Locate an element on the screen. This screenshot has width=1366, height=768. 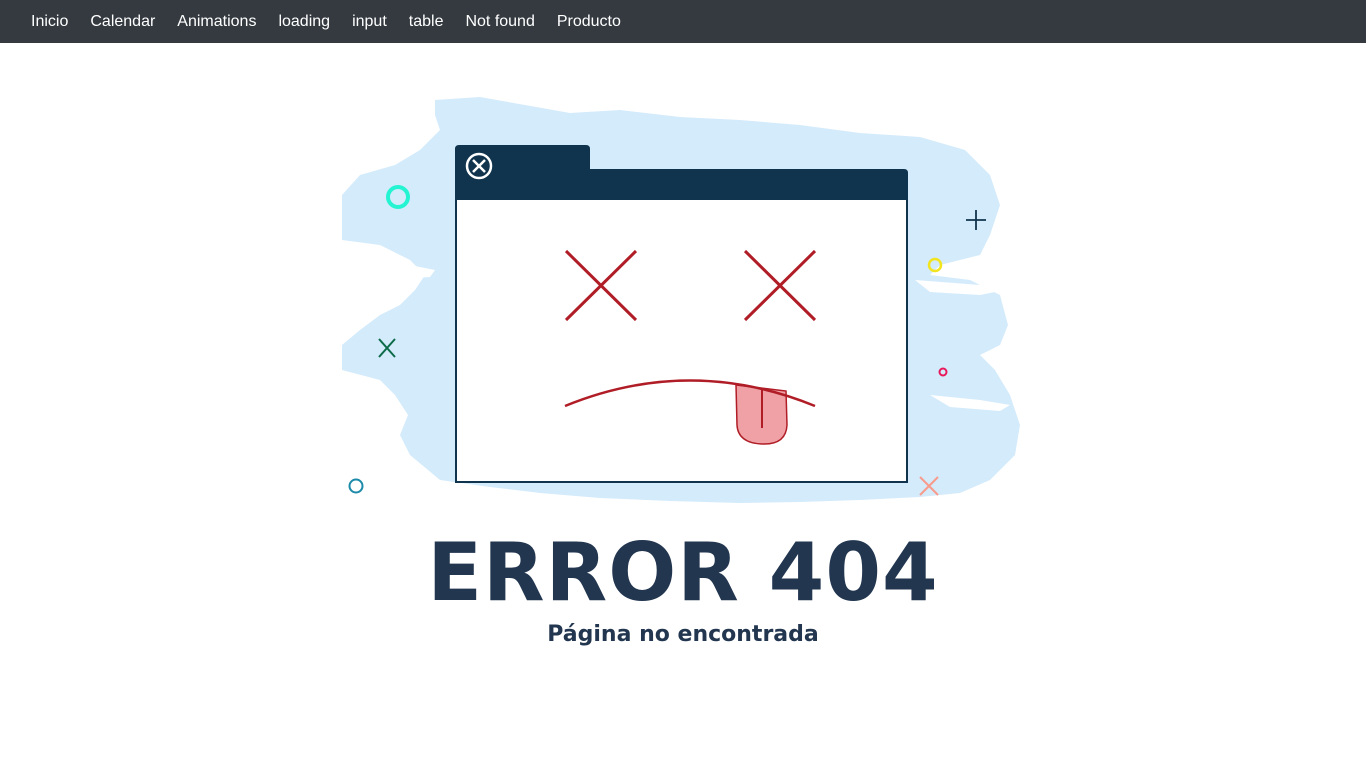
nav-link-input: input is located at coordinates (369, 21).